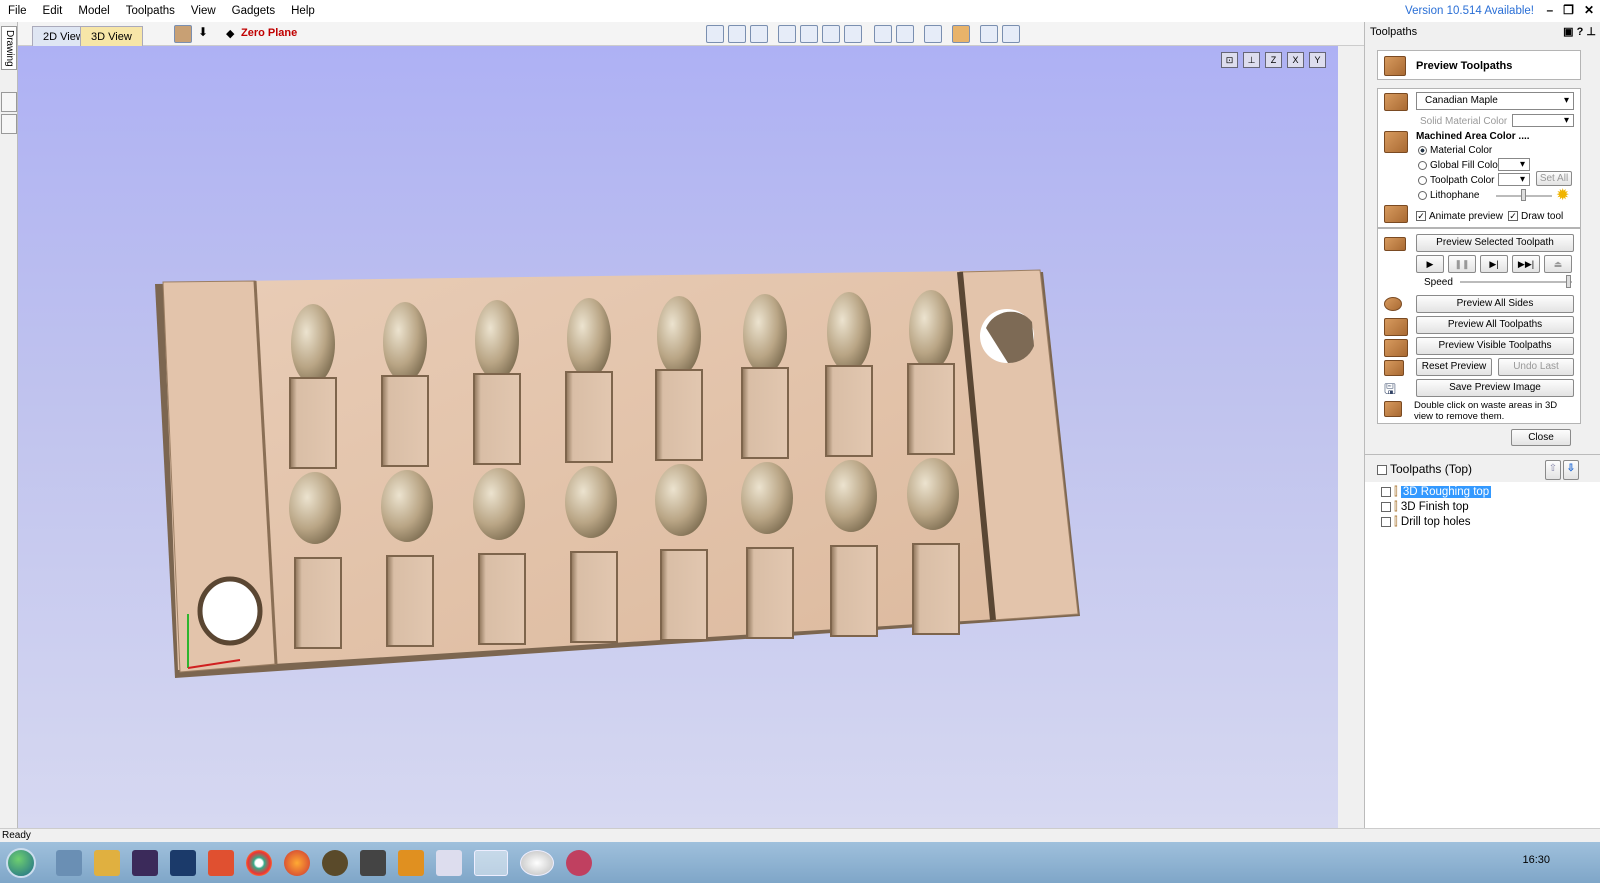 The width and height of the screenshot is (1600, 883). I want to click on help-icon: ?, so click(1580, 32).